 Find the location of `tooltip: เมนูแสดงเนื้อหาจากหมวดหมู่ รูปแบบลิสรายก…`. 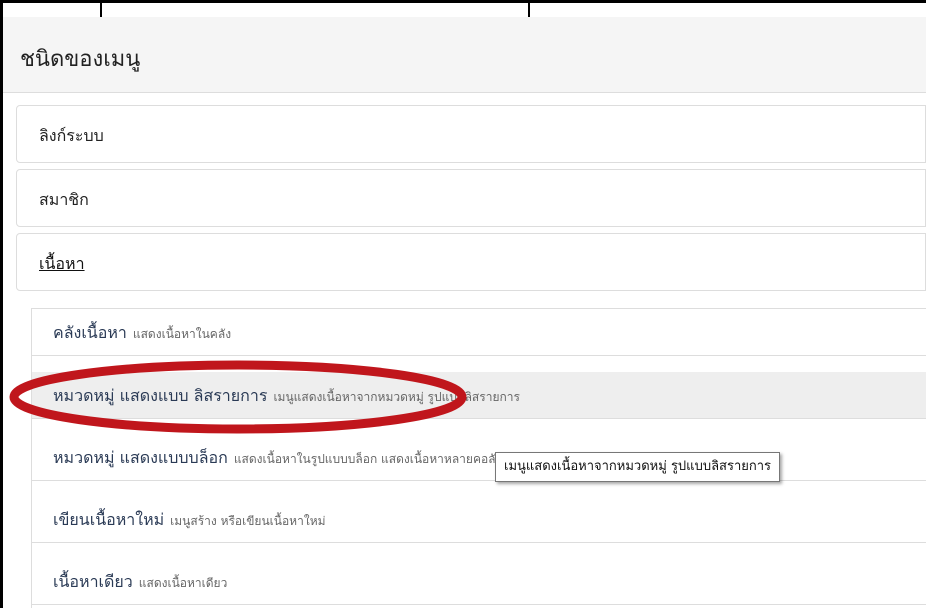

tooltip: เมนูแสดงเนื้อหาจากหมวดหมู่ รูปแบบลิสรายก… is located at coordinates (638, 467).